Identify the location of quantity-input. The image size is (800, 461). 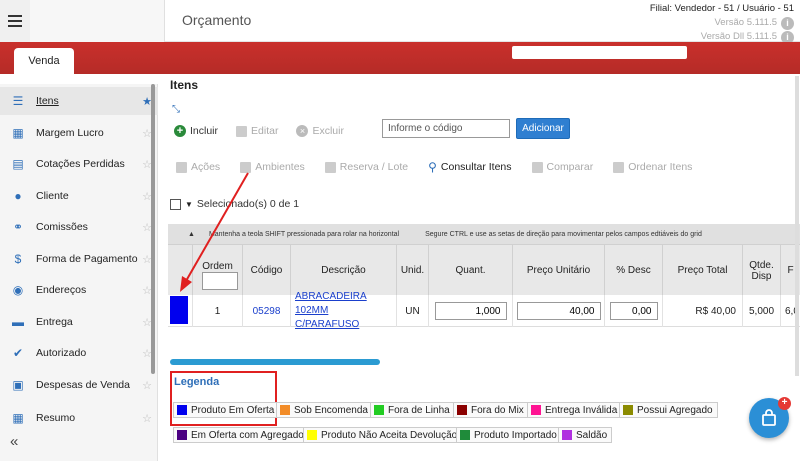
(470, 311).